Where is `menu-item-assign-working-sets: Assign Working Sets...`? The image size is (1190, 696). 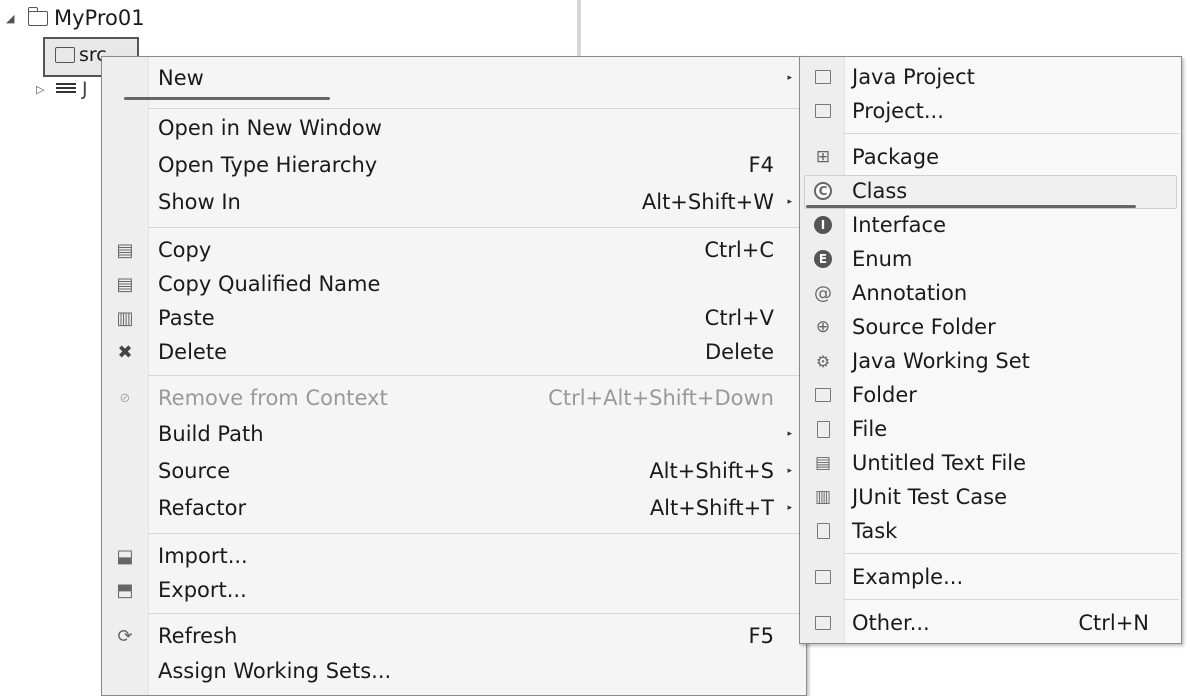 menu-item-assign-working-sets: Assign Working Sets... is located at coordinates (454, 671).